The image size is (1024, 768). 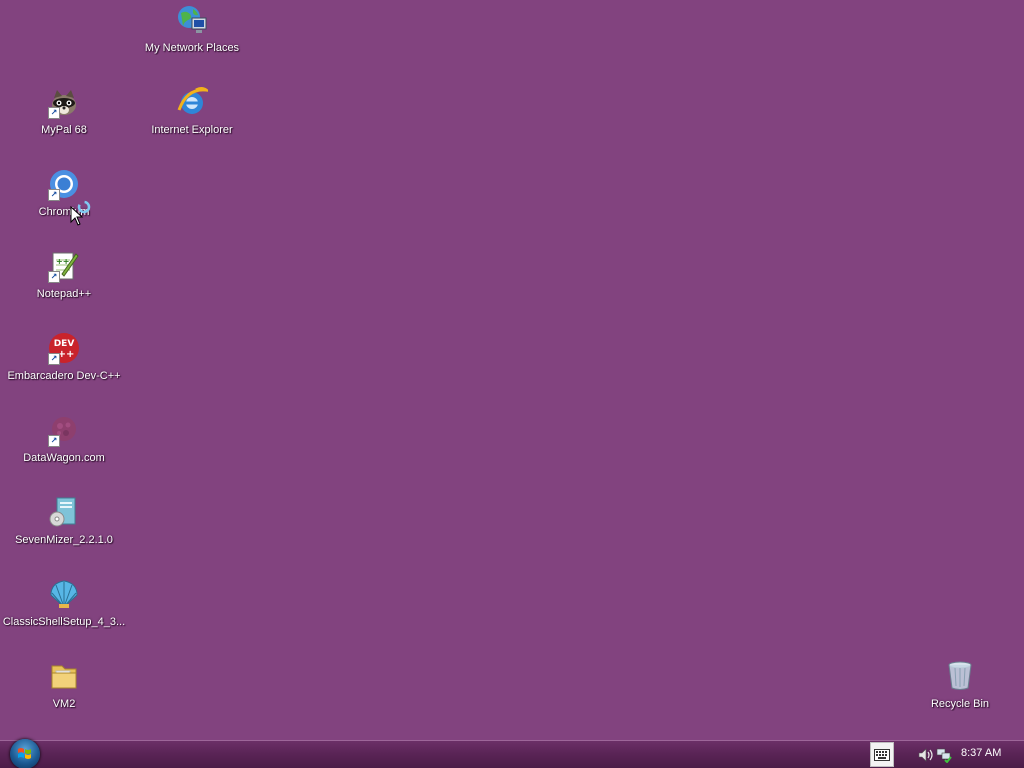 What do you see at coordinates (192, 20) in the screenshot?
I see `network-places-icon` at bounding box center [192, 20].